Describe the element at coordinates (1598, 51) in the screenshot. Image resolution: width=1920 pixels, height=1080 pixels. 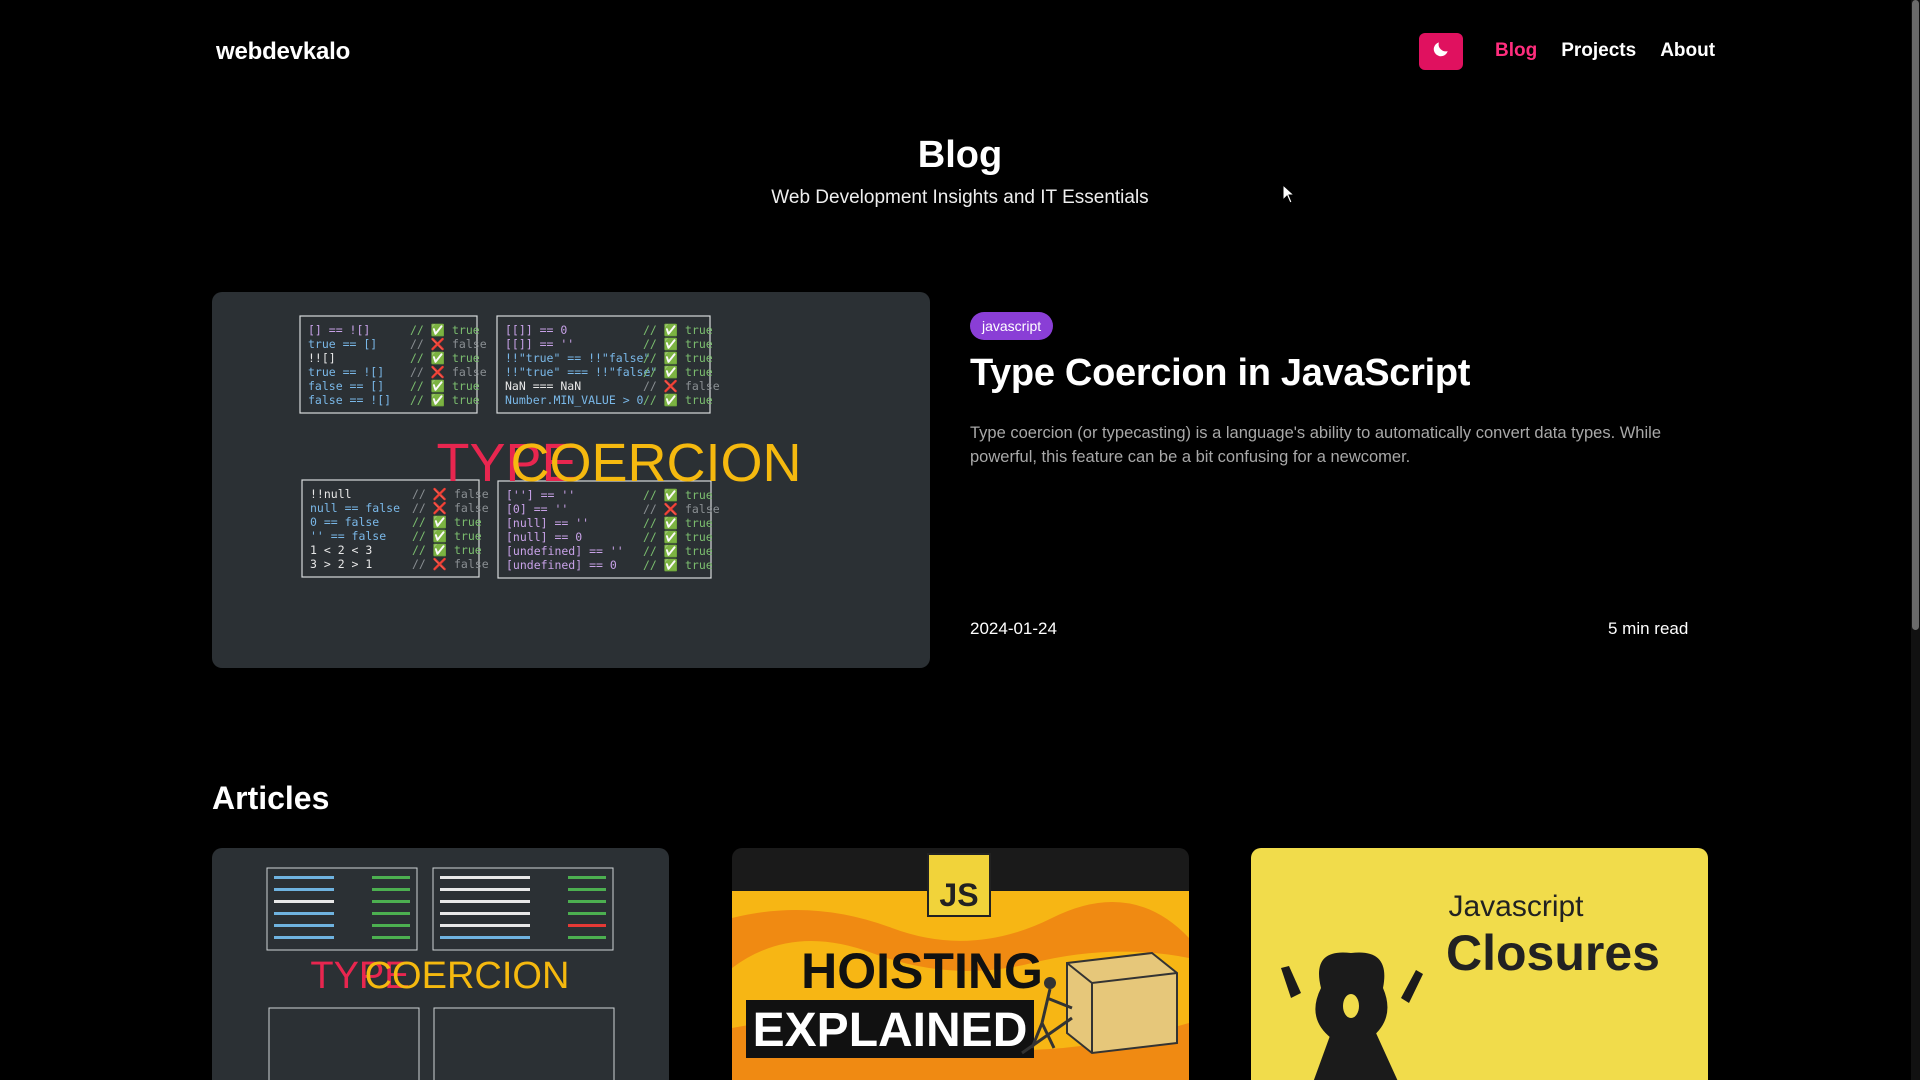
I see `nav-link-projects: Projects` at that location.